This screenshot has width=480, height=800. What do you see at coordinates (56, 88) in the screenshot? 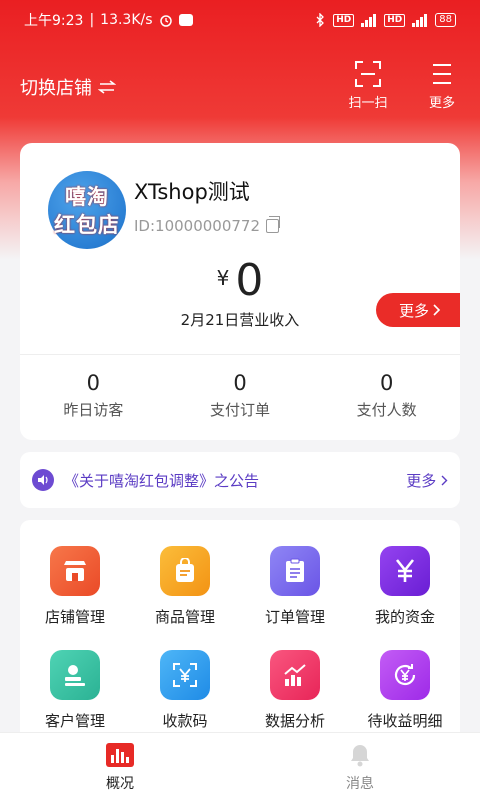
I see `switch-store-label: 切换店铺` at bounding box center [56, 88].